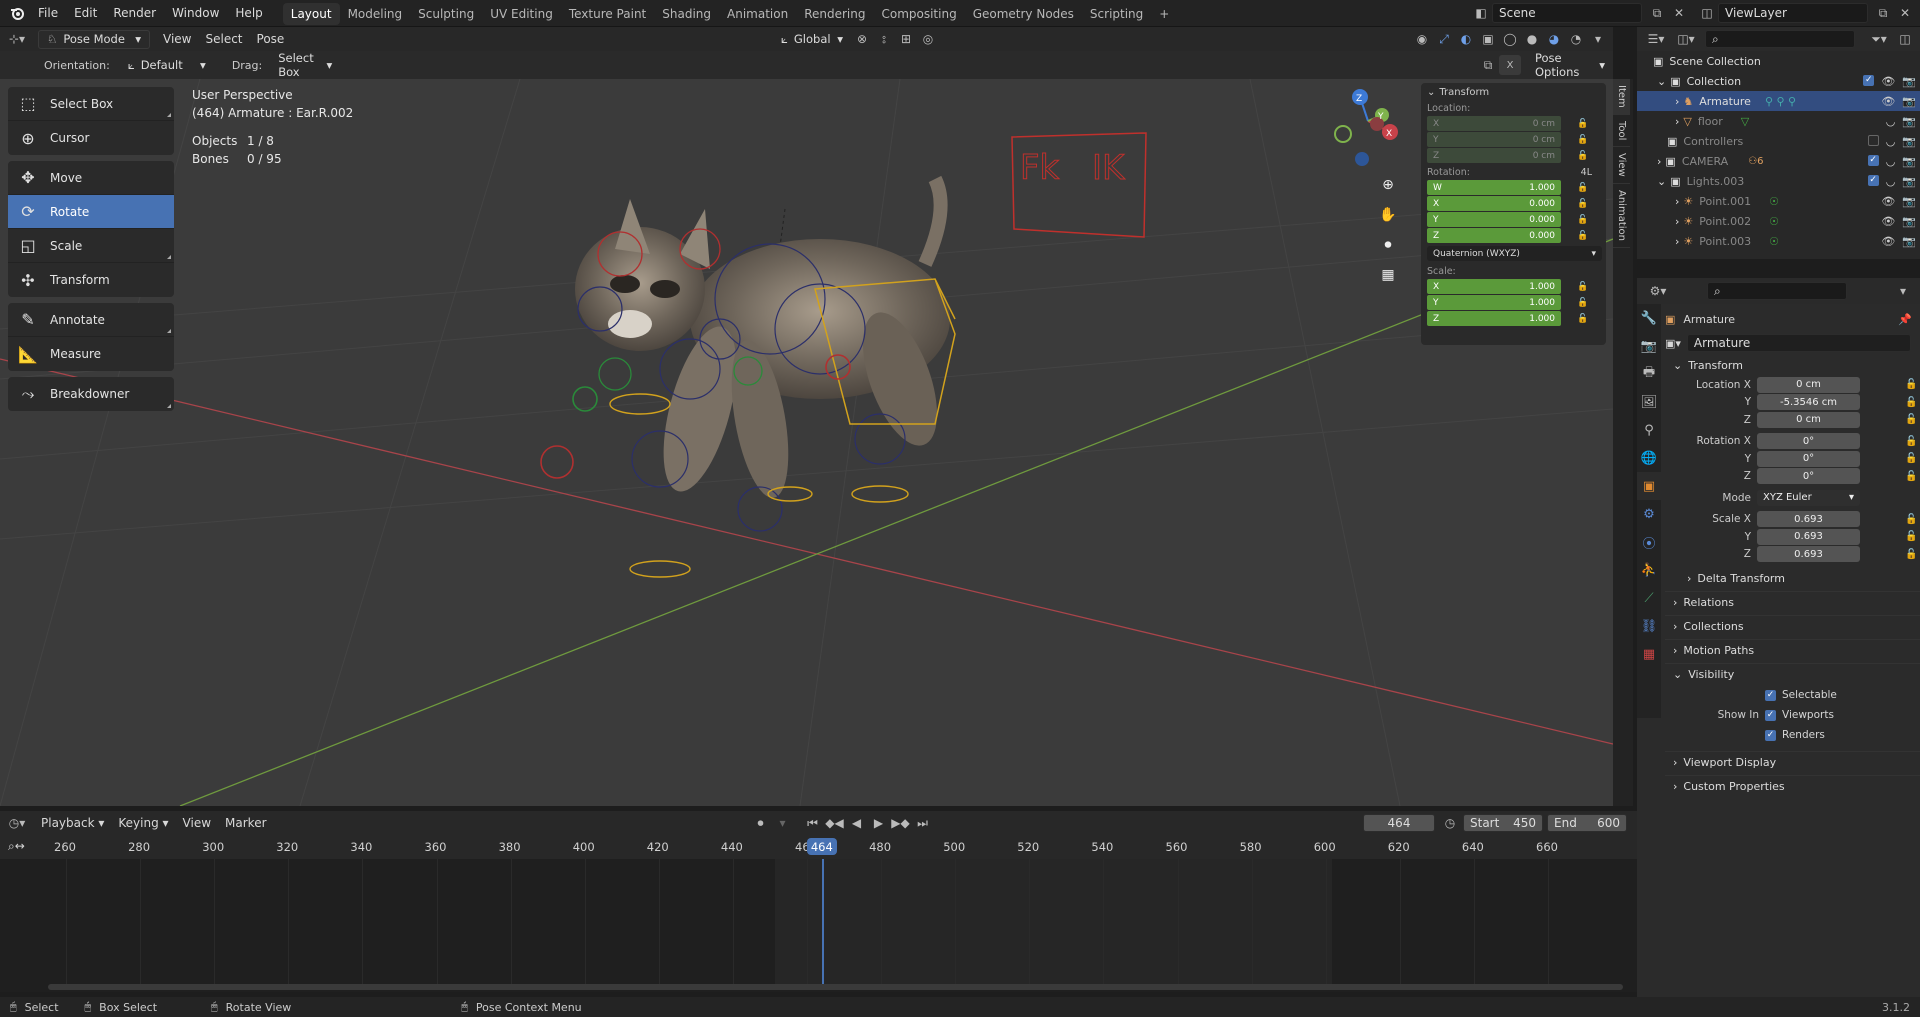  Describe the element at coordinates (1621, 131) in the screenshot. I see `sidebar-tab-tool: Tool` at that location.